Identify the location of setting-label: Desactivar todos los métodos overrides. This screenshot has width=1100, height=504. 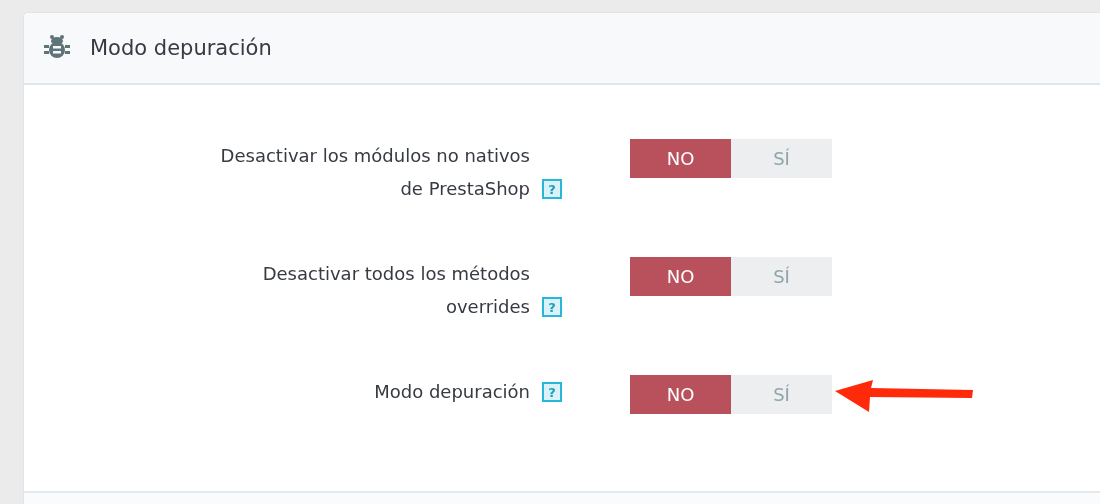
(395, 290).